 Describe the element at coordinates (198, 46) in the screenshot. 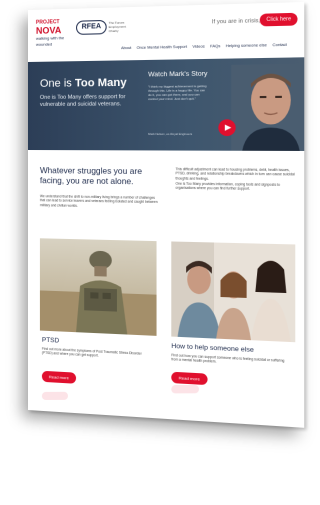

I see `nav-item-videos: Videos` at that location.